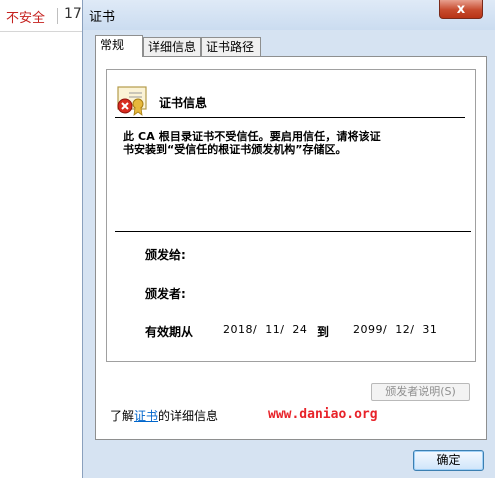  Describe the element at coordinates (165, 294) in the screenshot. I see `issued-by-label: 颁发者:` at that location.